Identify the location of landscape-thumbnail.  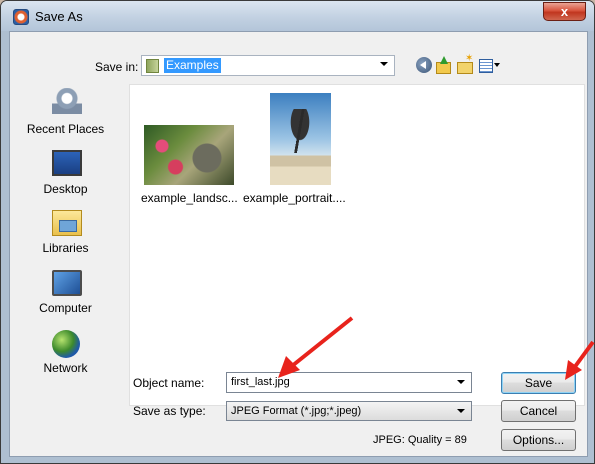
(189, 155).